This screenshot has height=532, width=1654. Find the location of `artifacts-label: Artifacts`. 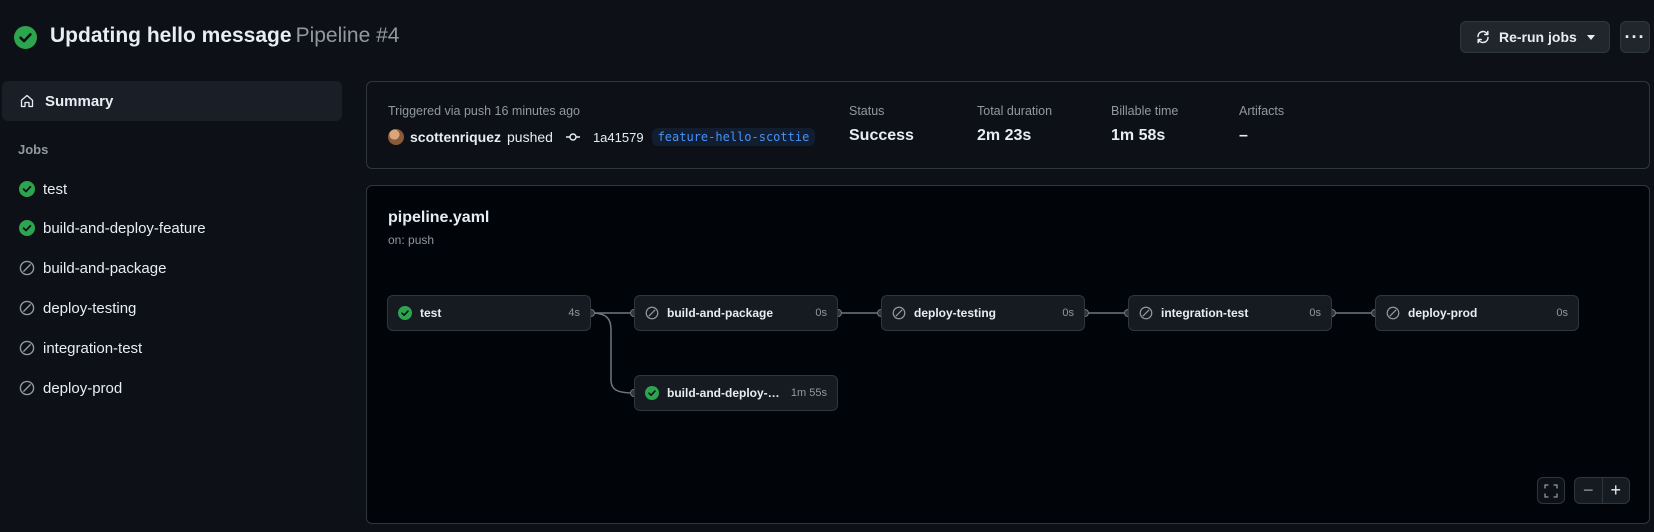

artifacts-label: Artifacts is located at coordinates (1262, 111).